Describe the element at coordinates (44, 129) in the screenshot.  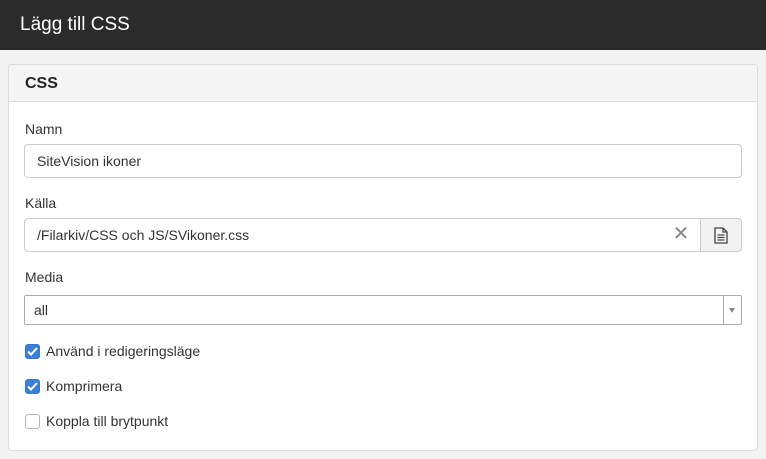
I see `name-label: Namn` at that location.